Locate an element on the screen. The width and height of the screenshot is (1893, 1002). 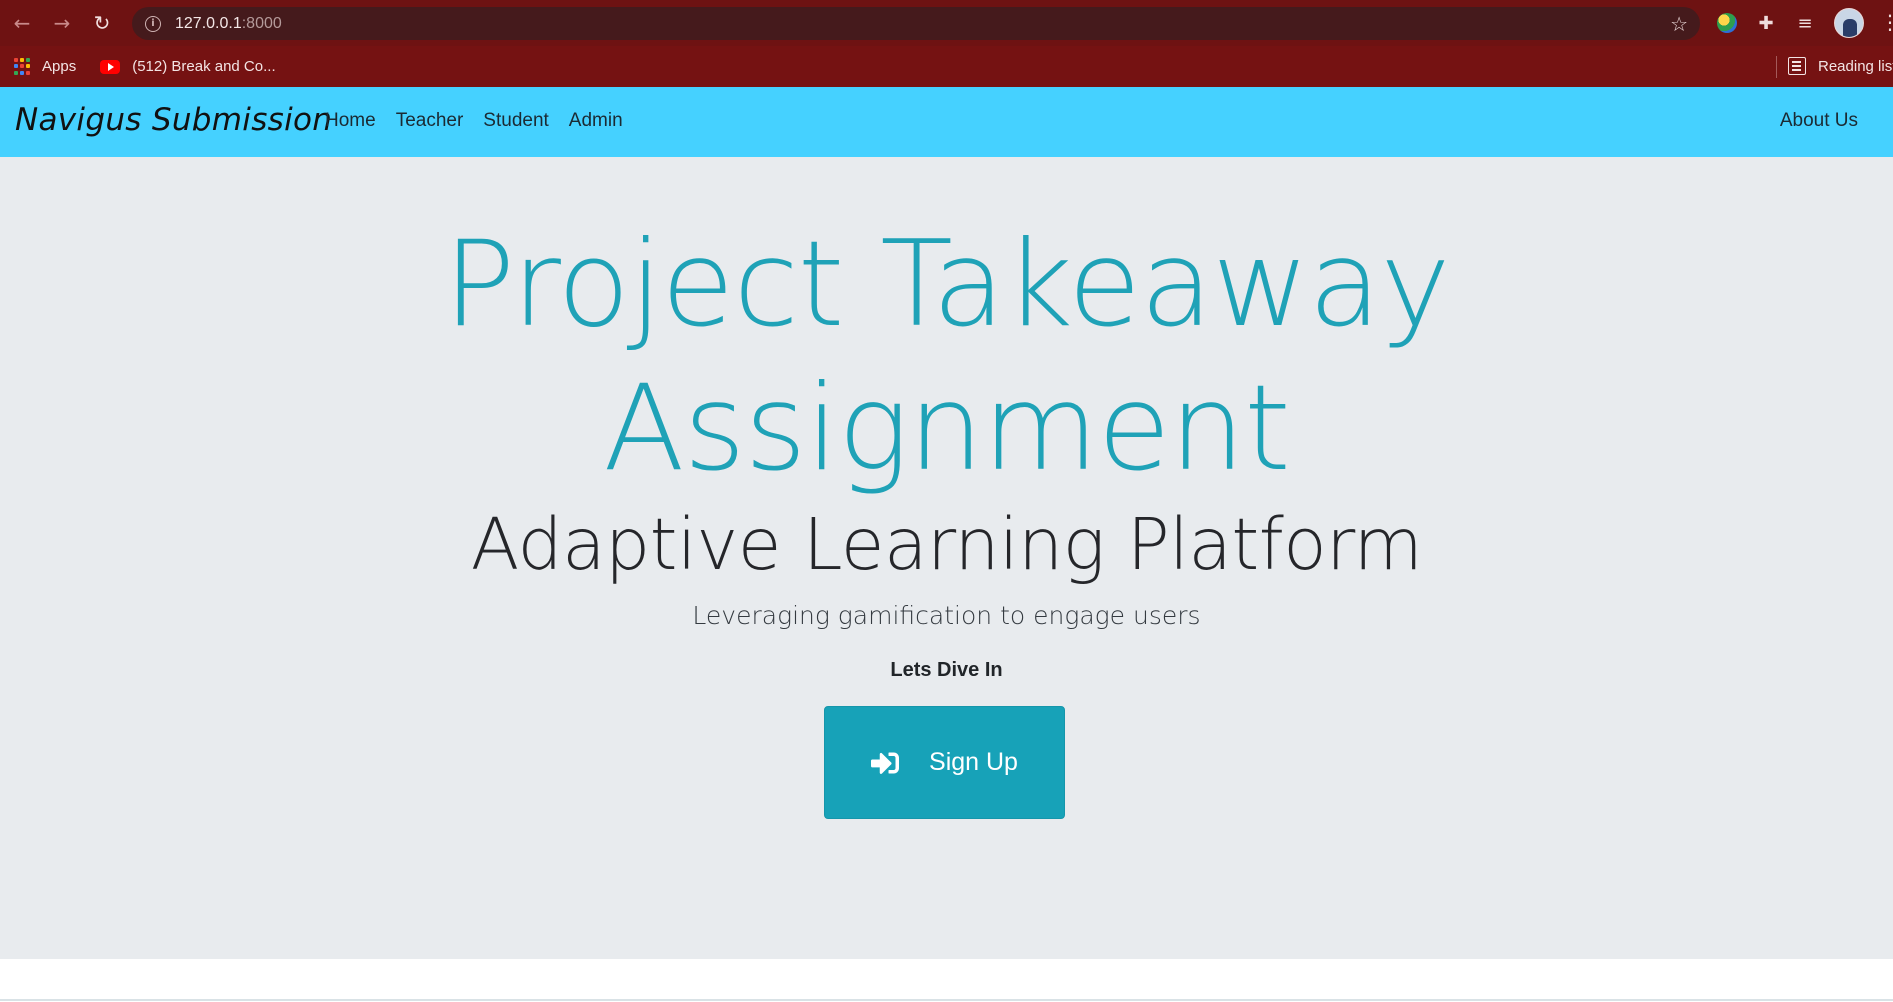
bookmark-apps: Apps is located at coordinates (45, 67).